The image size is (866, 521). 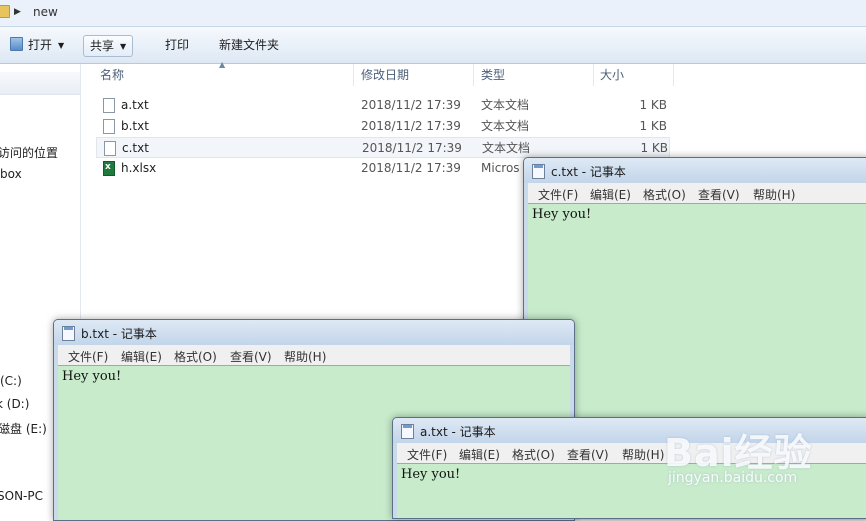 I want to click on column-header-type: 类型, so click(x=534, y=75).